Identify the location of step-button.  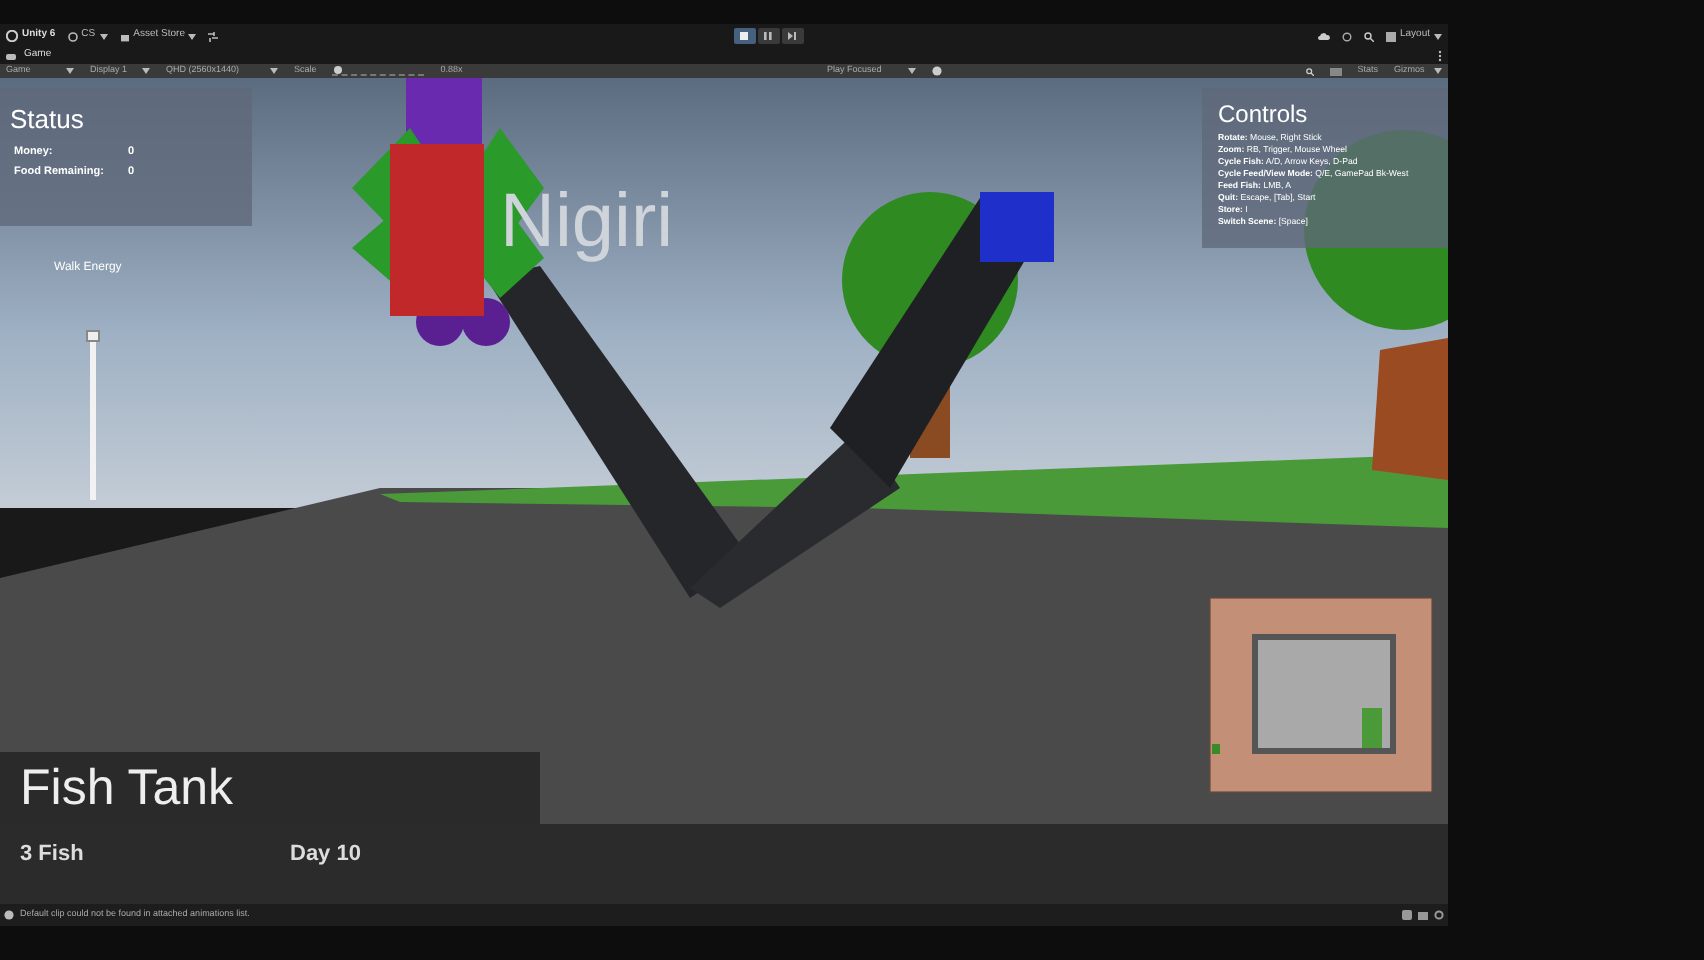
(792, 36).